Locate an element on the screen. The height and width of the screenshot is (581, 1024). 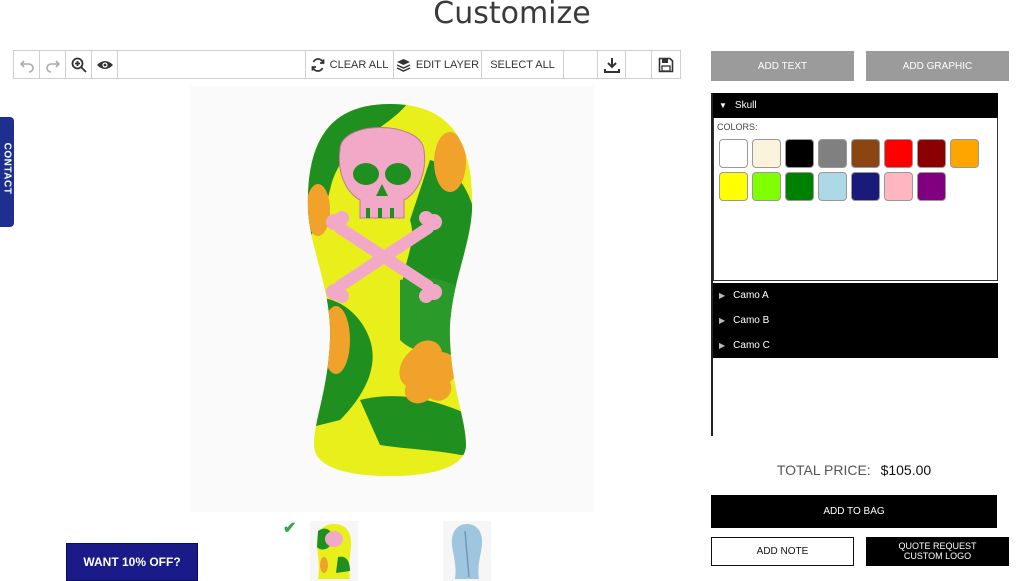
colors-label: COLORS: is located at coordinates (737, 127).